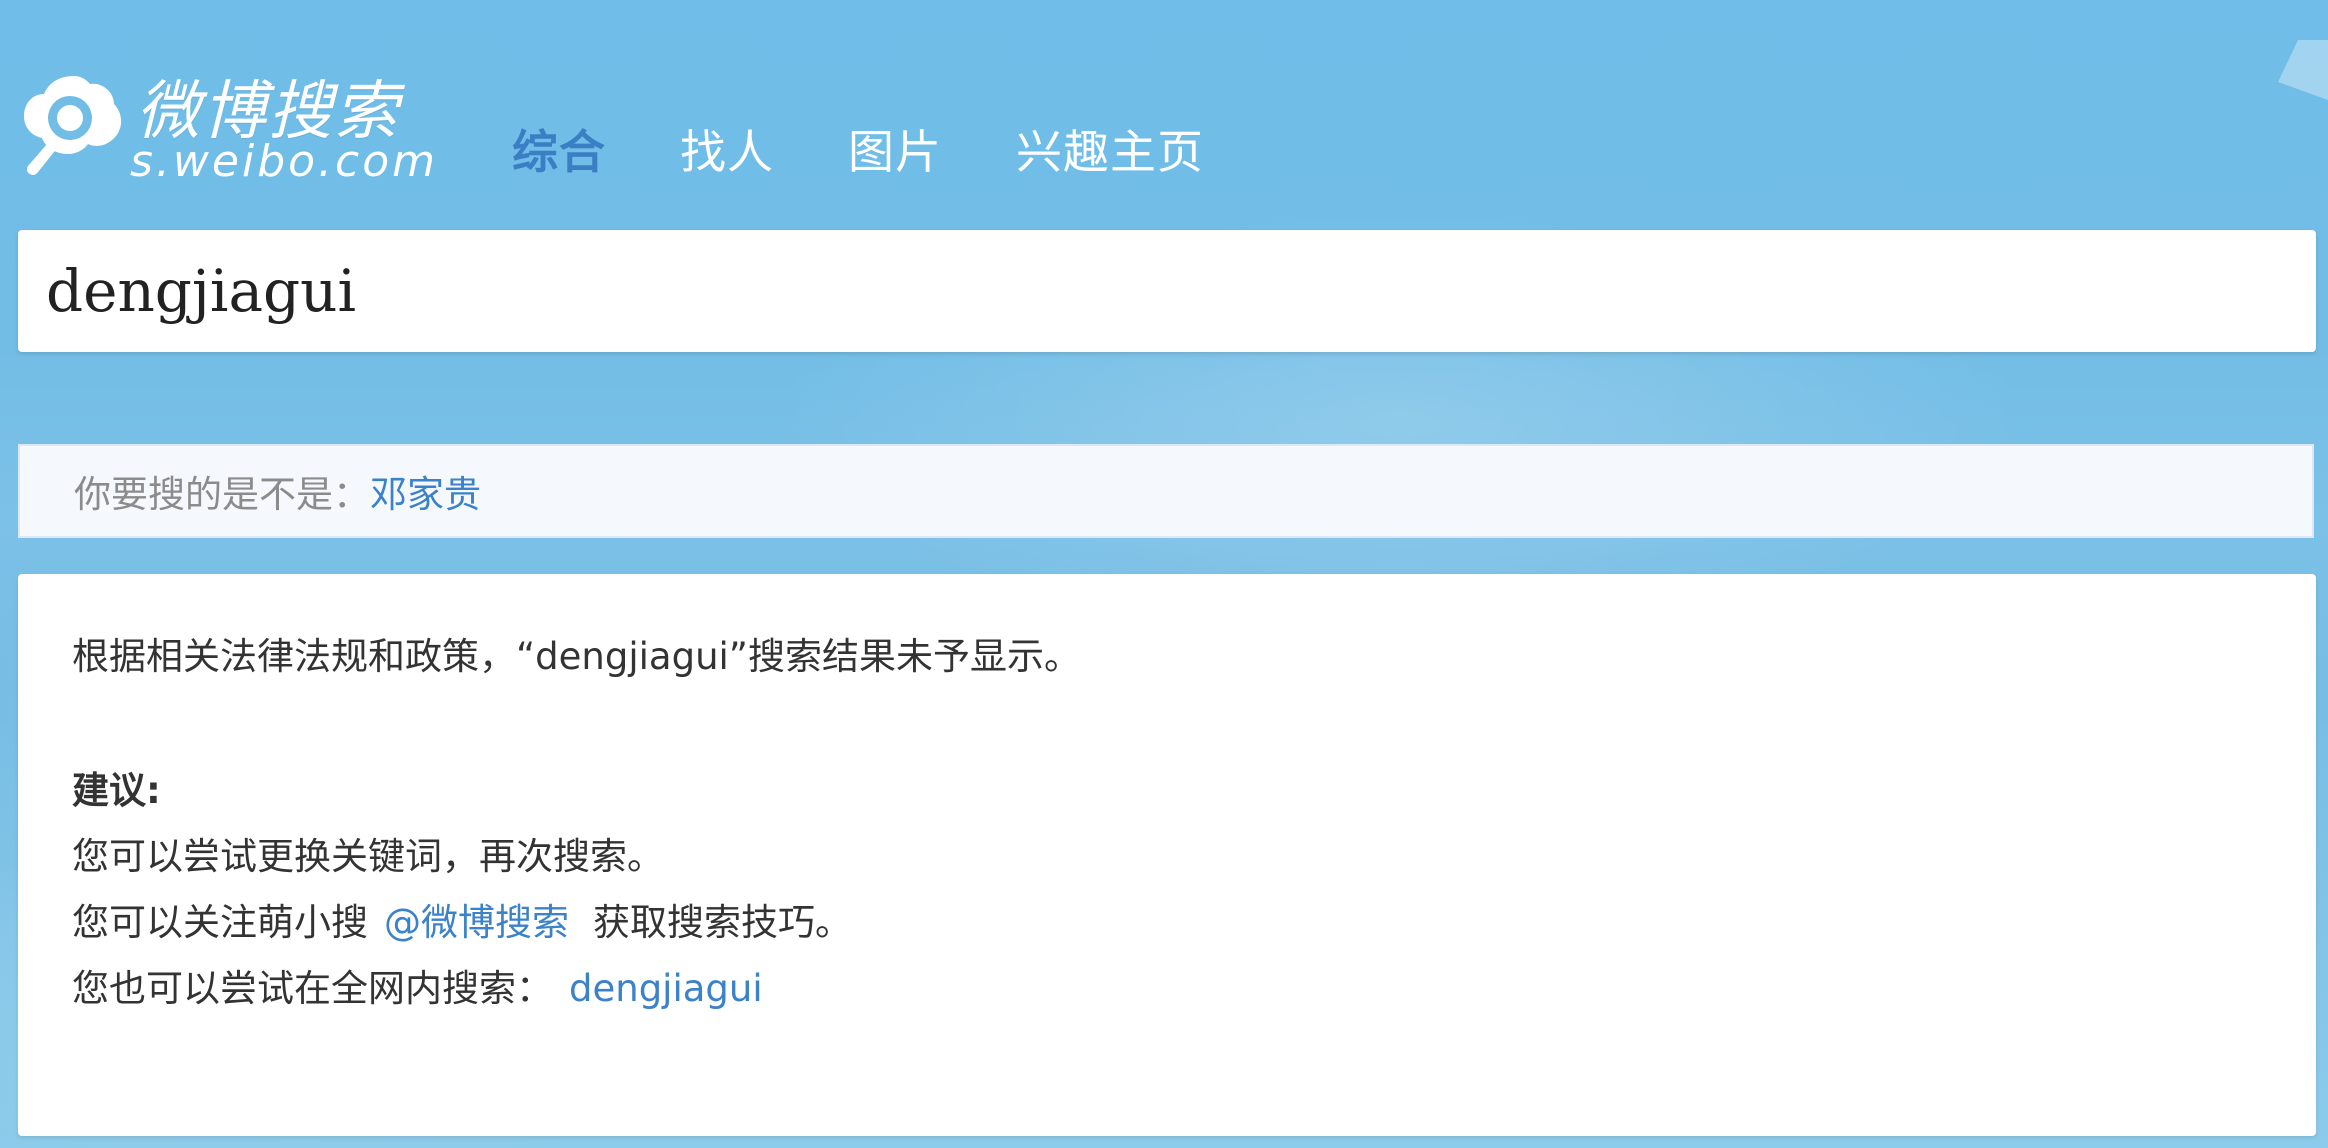 This screenshot has width=2328, height=1148. I want to click on search-type-tabs: 综合 找人 图片 兴趣主页, so click(895, 149).